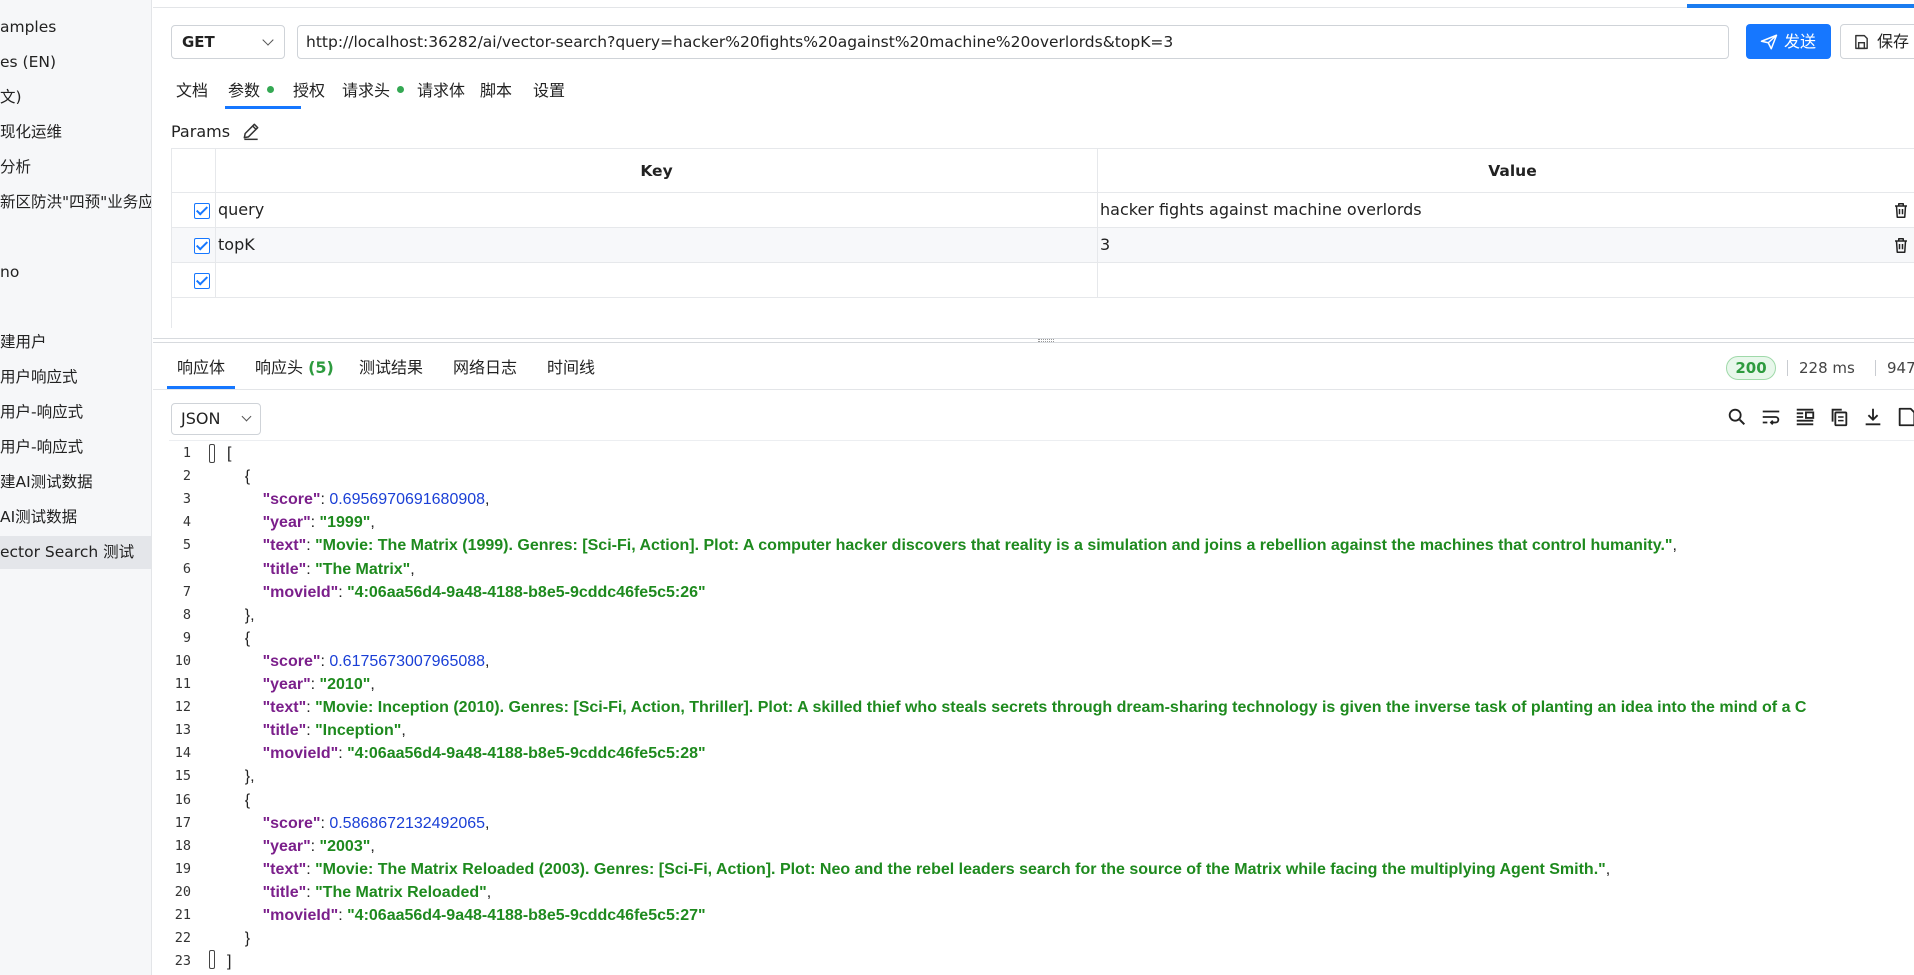 Image resolution: width=1914 pixels, height=975 pixels. I want to click on line-number: 4, so click(186, 522).